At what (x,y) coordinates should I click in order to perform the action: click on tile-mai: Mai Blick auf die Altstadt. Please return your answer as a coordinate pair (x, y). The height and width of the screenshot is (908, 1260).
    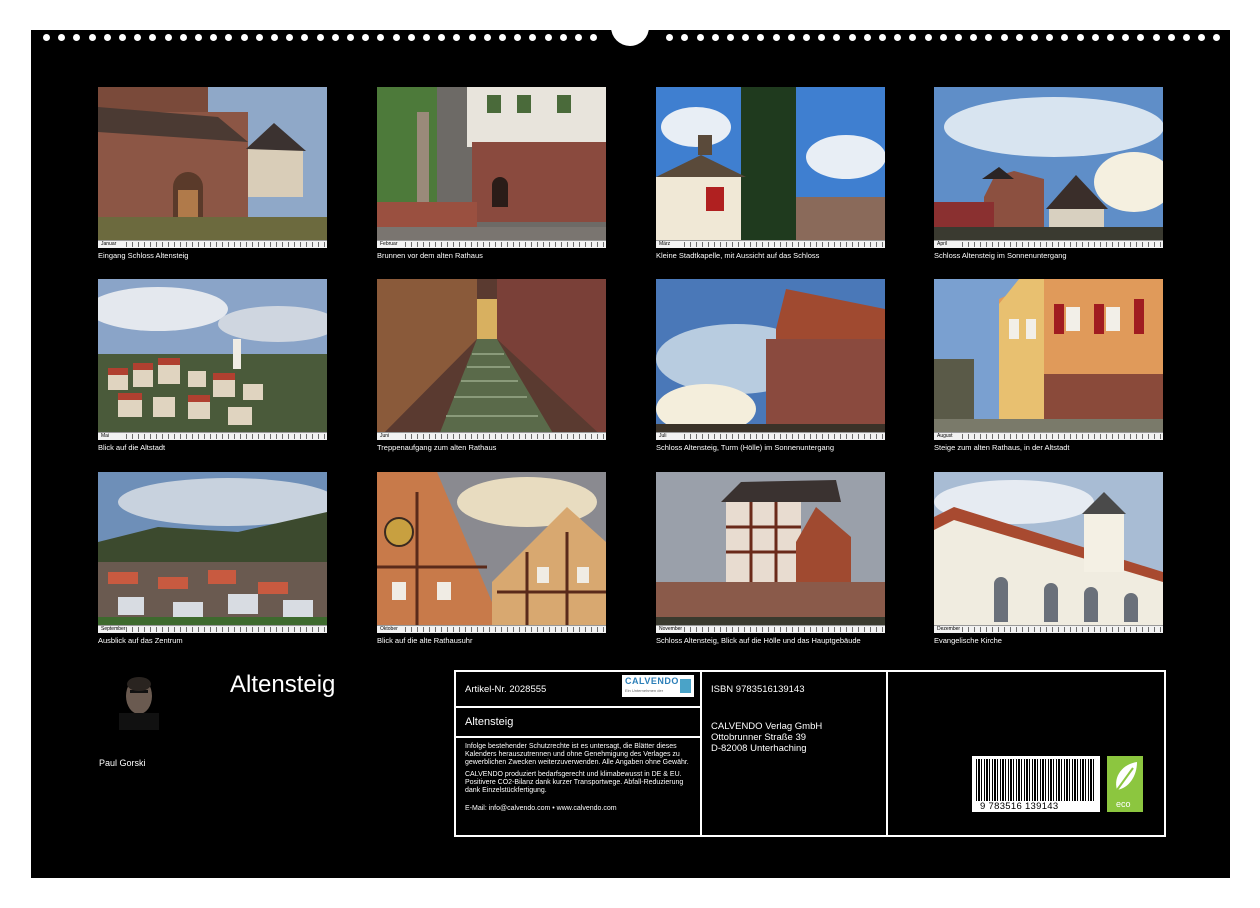
    Looking at the image, I should click on (212, 365).